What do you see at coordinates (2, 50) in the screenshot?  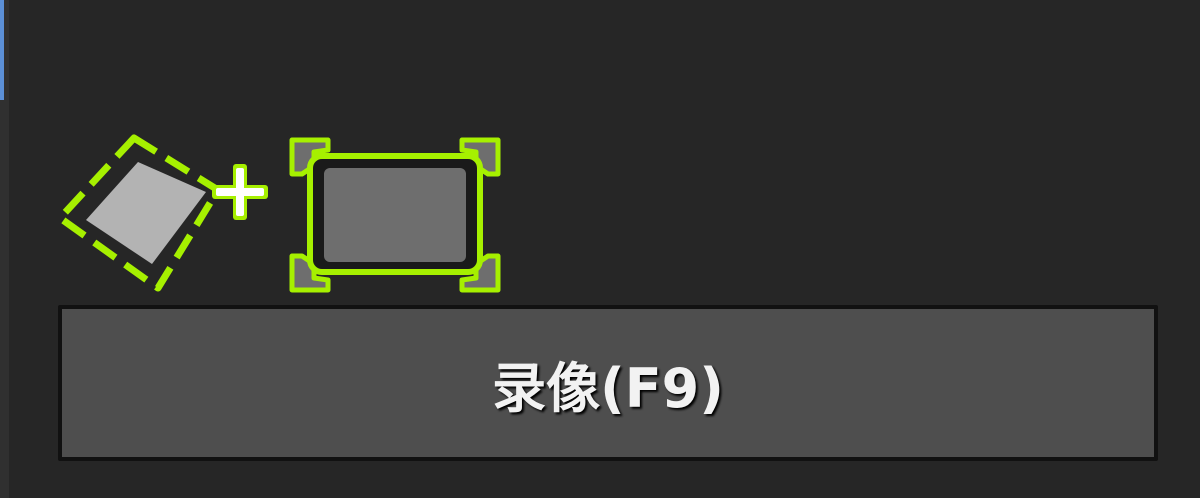 I see `panel-left-edge-accent` at bounding box center [2, 50].